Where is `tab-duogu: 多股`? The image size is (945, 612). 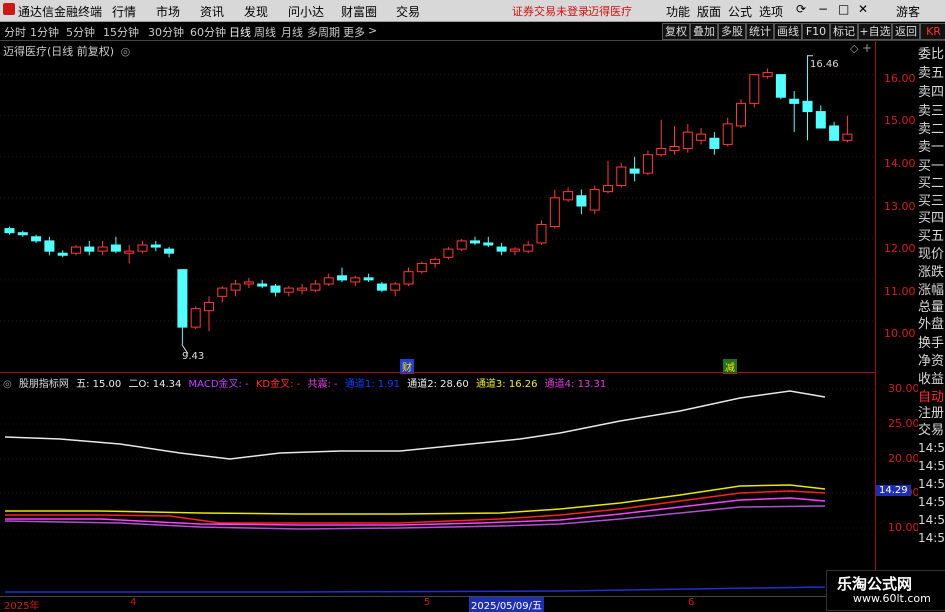
tab-duogu: 多股 is located at coordinates (732, 31).